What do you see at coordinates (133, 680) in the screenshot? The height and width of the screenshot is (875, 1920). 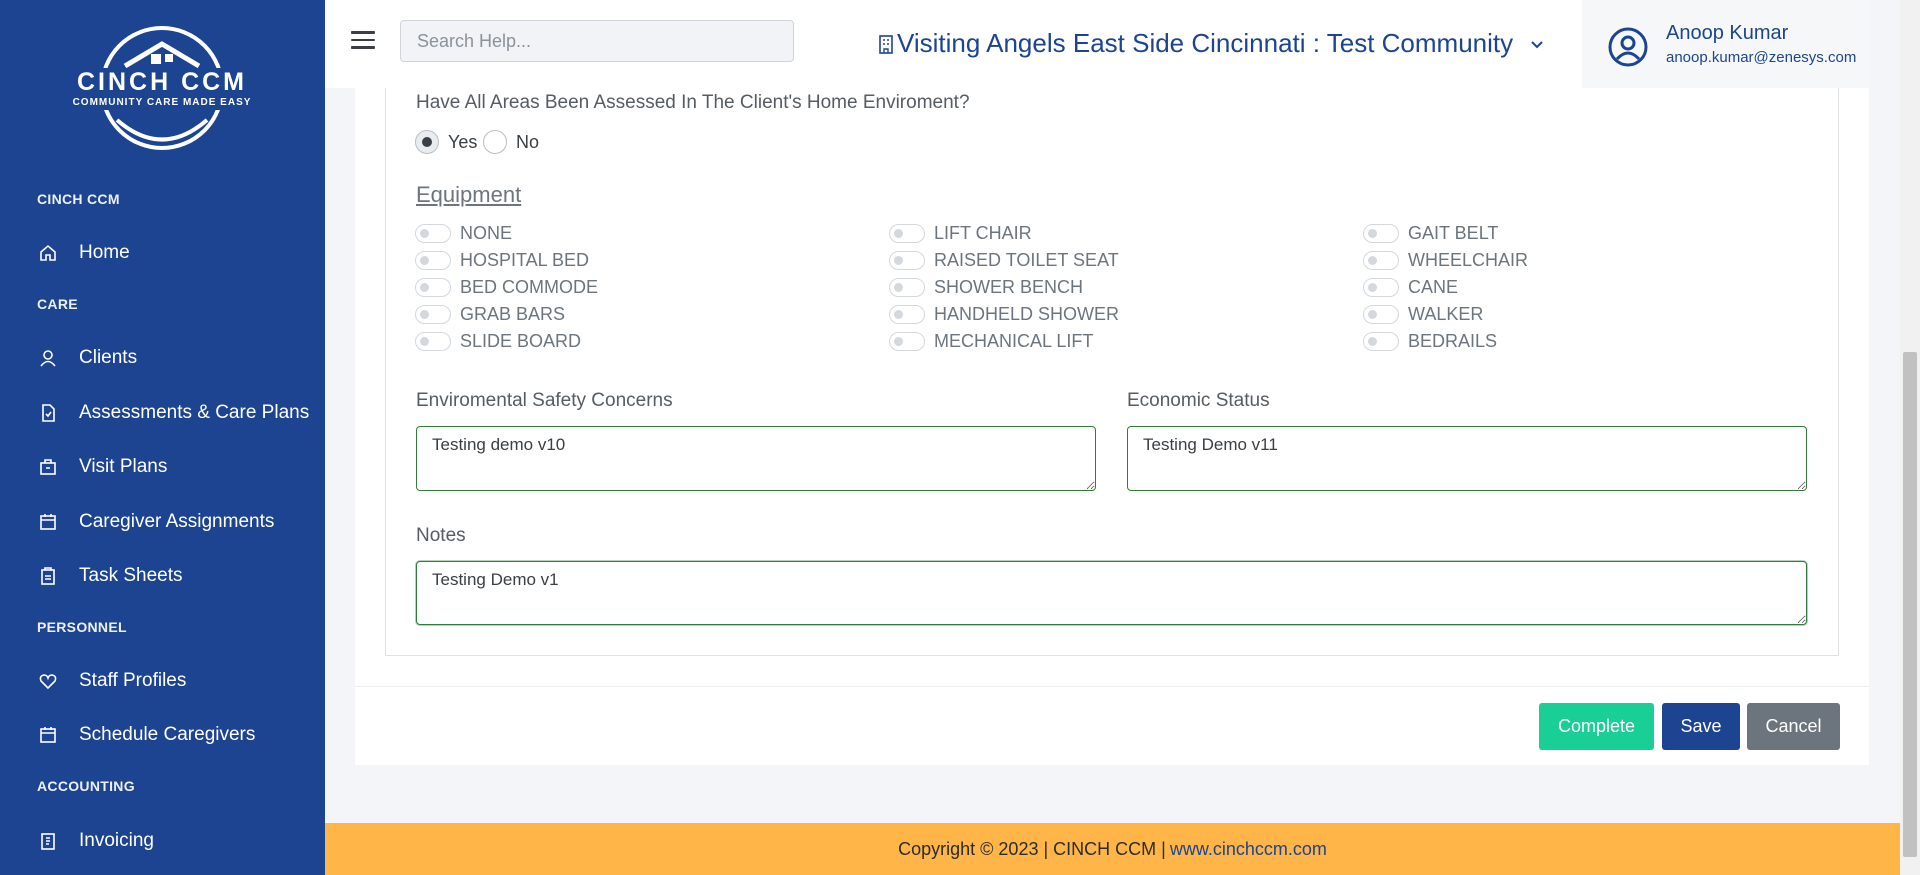 I see `sidebar-item-label: Staff Profiles` at bounding box center [133, 680].